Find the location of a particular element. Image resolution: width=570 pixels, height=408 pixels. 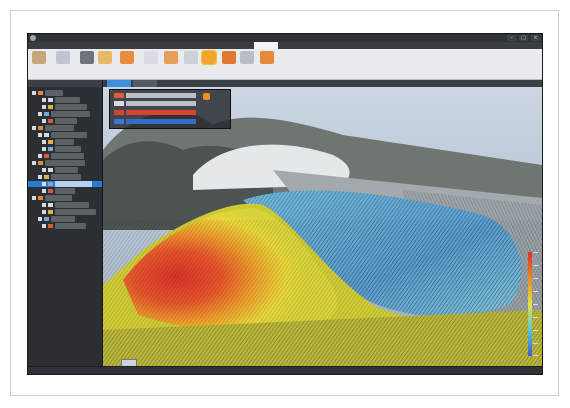

highlight-icon is located at coordinates (209, 57).